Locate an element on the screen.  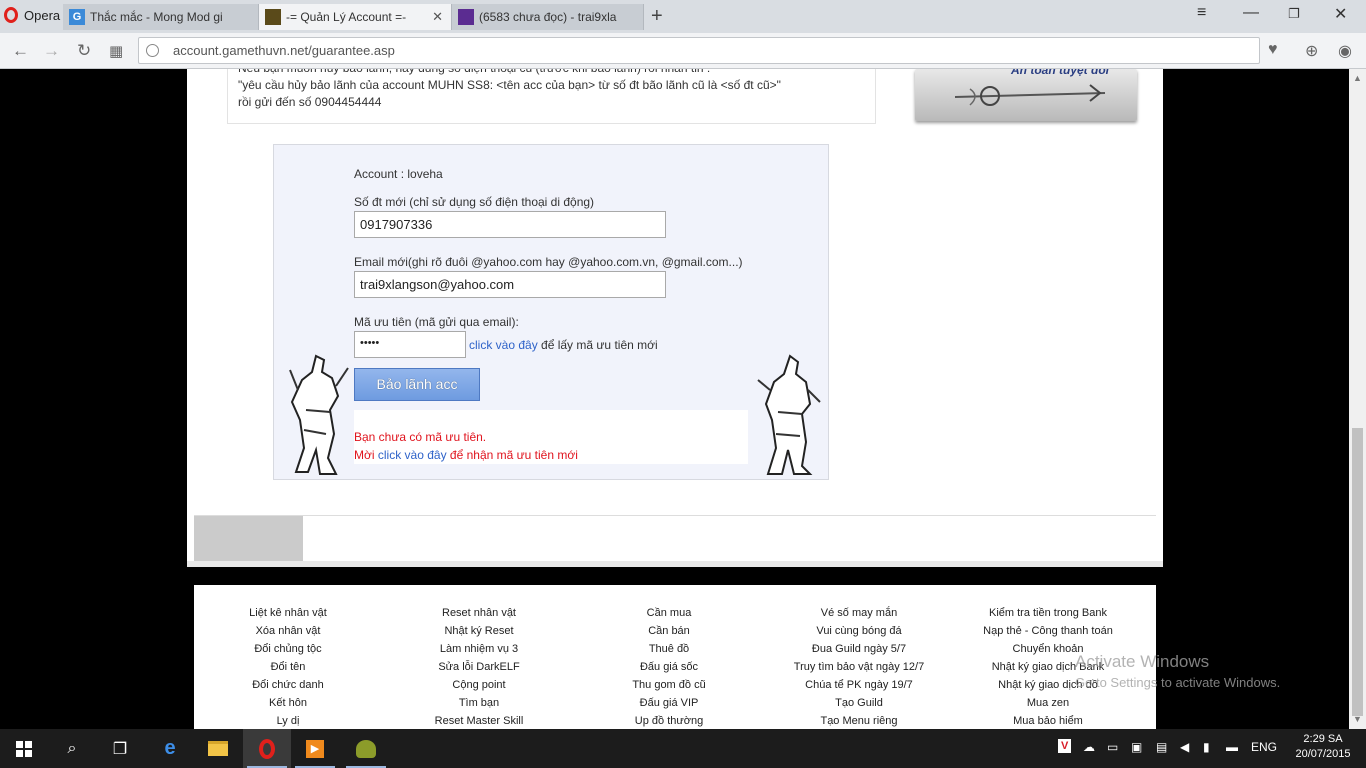
app-tray-icon: ▣ is located at coordinates (1136, 747).